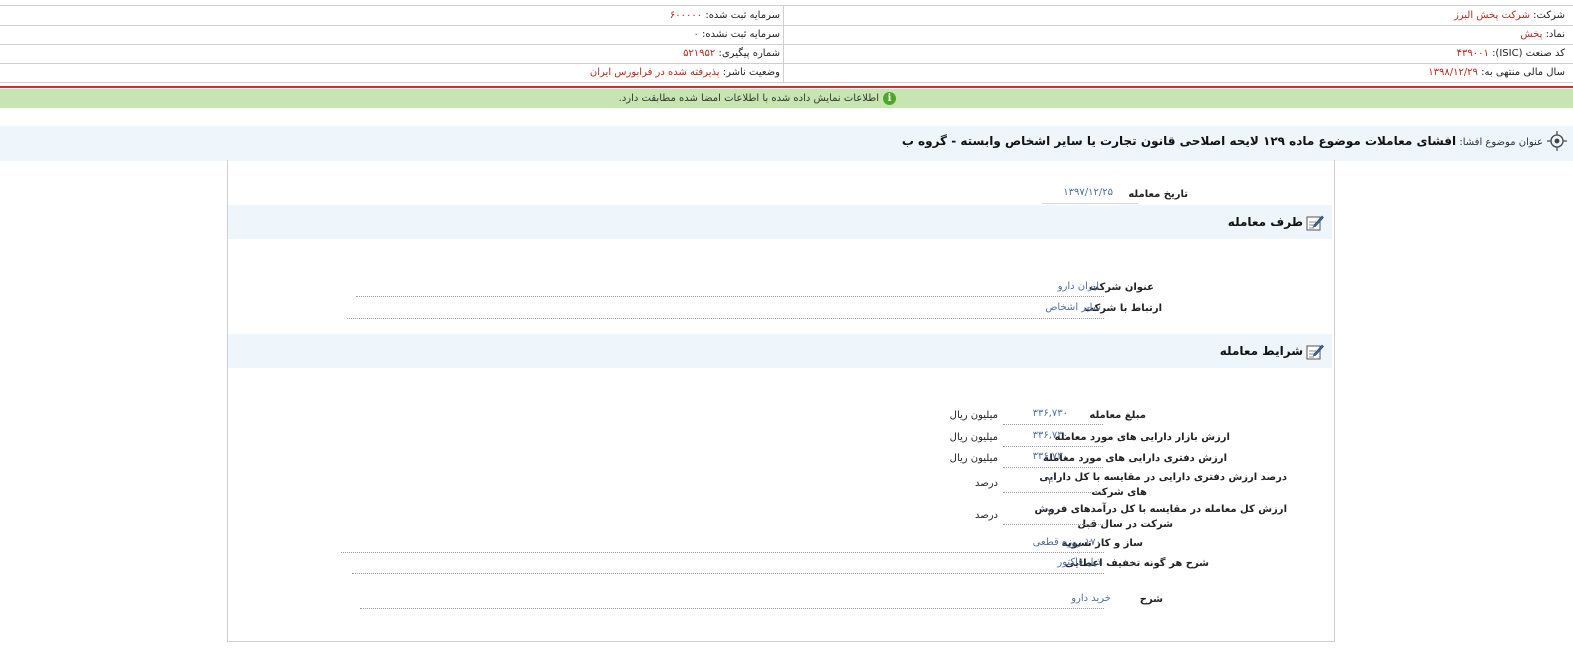  What do you see at coordinates (699, 53) in the screenshot?
I see `tracking-value: ۵۲۱۹۵۲` at bounding box center [699, 53].